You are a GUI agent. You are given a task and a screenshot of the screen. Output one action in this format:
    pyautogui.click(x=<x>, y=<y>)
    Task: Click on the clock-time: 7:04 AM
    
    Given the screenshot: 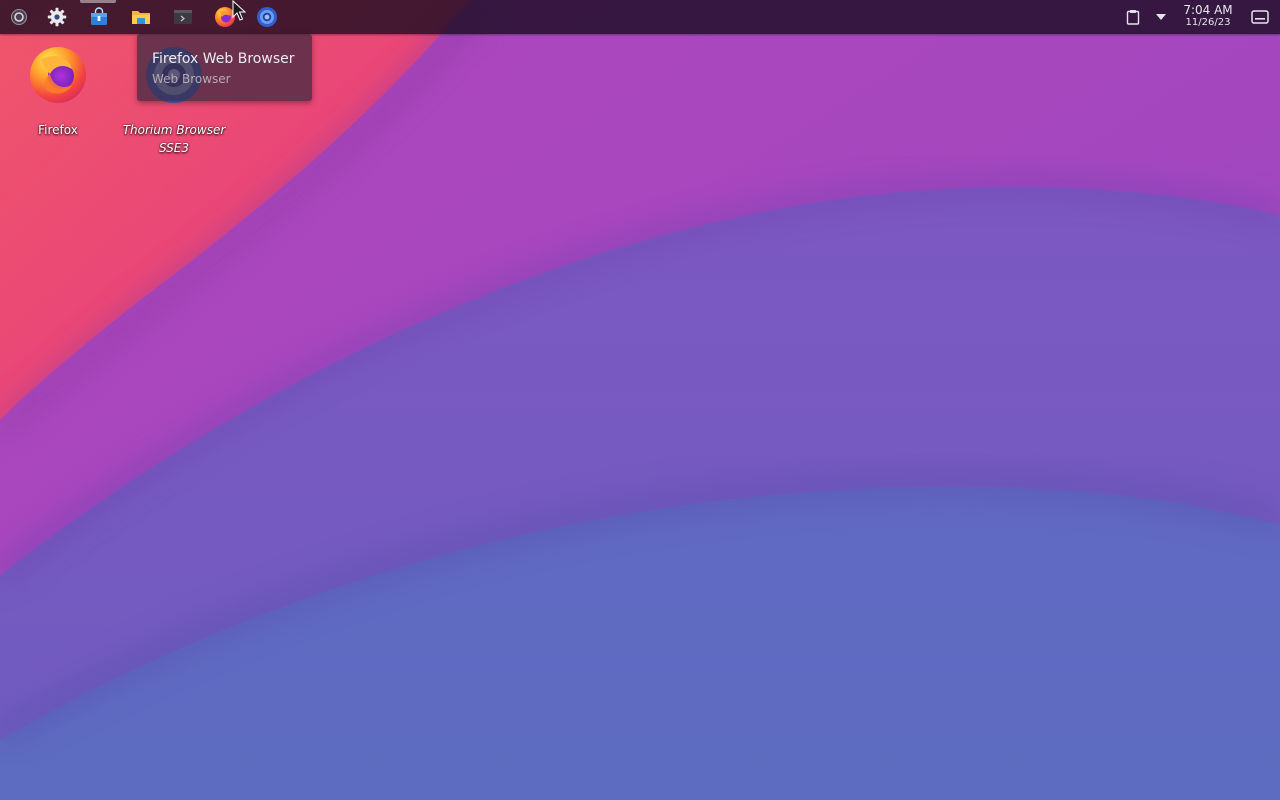 What is the action you would take?
    pyautogui.click(x=1208, y=10)
    